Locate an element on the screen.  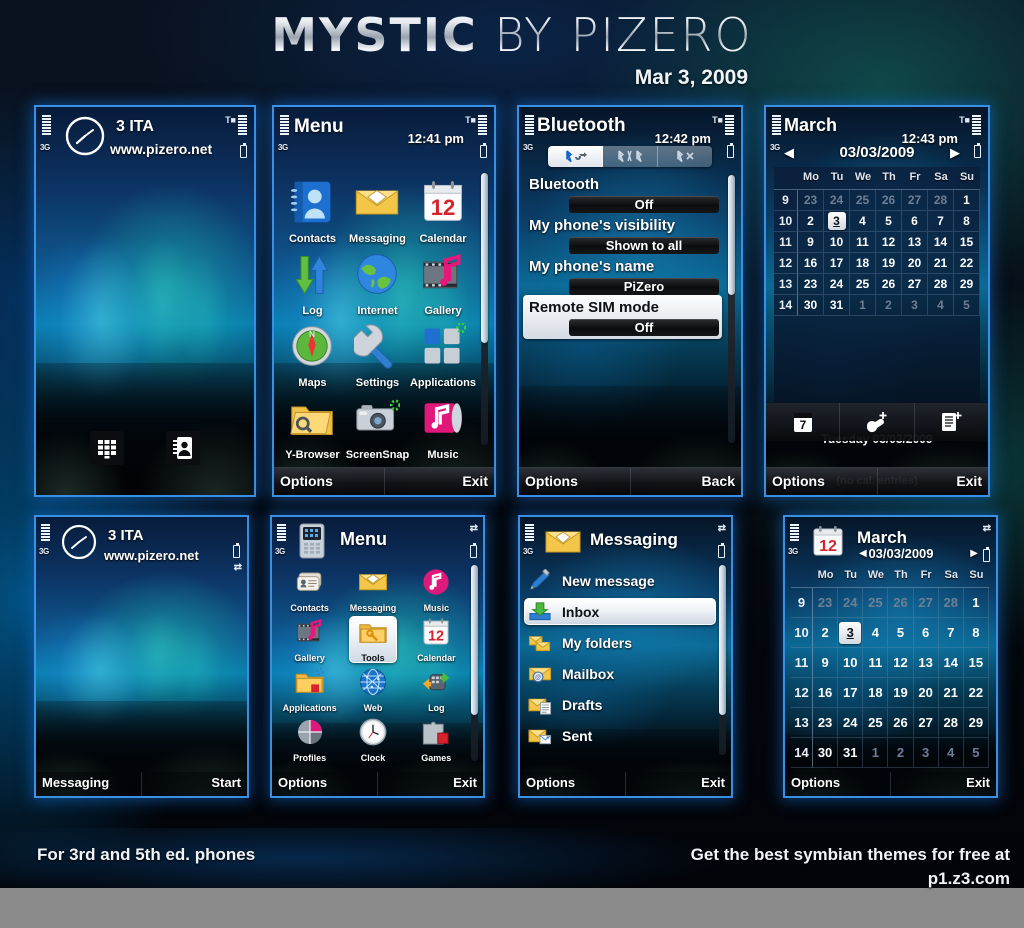
list-item-mailbox: @ Mailbox is located at coordinates (623, 674).